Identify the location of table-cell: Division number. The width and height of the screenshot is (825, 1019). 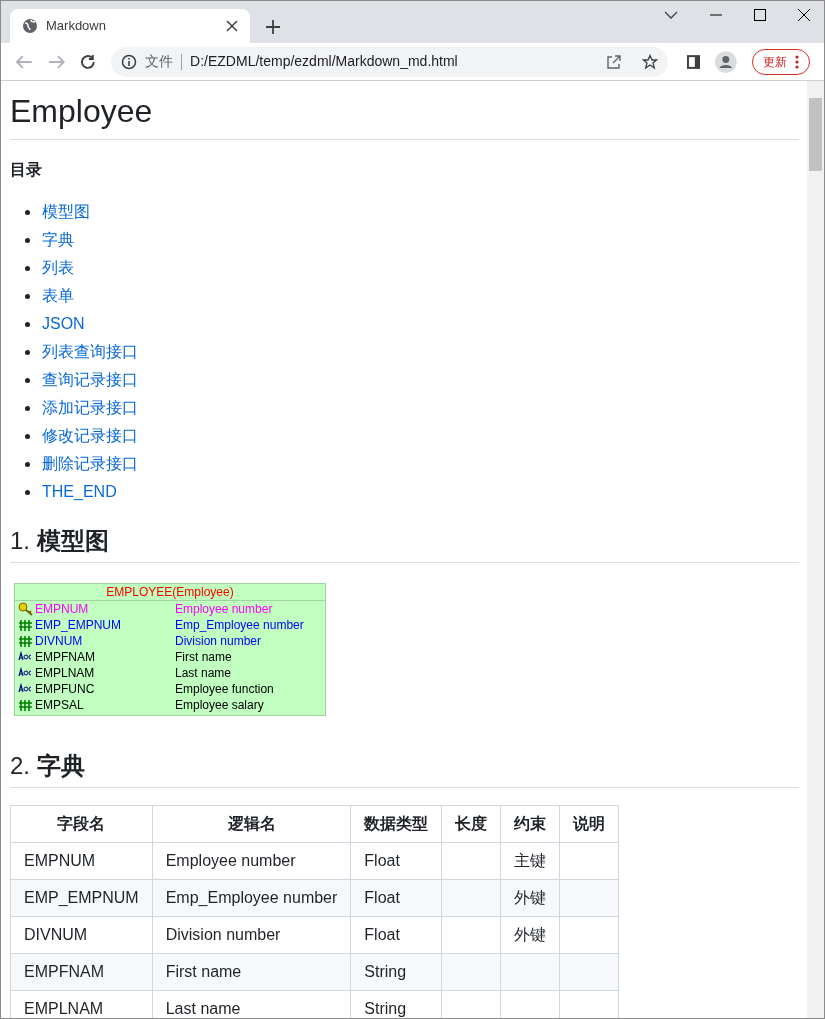
(223, 934).